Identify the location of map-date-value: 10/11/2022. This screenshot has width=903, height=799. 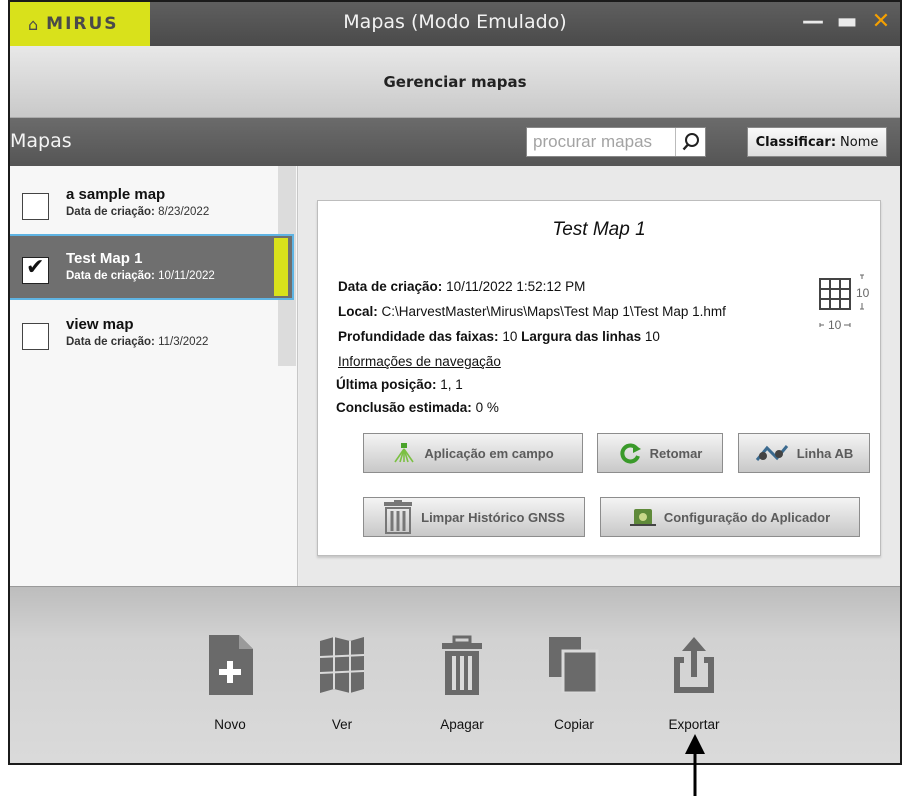
(186, 276).